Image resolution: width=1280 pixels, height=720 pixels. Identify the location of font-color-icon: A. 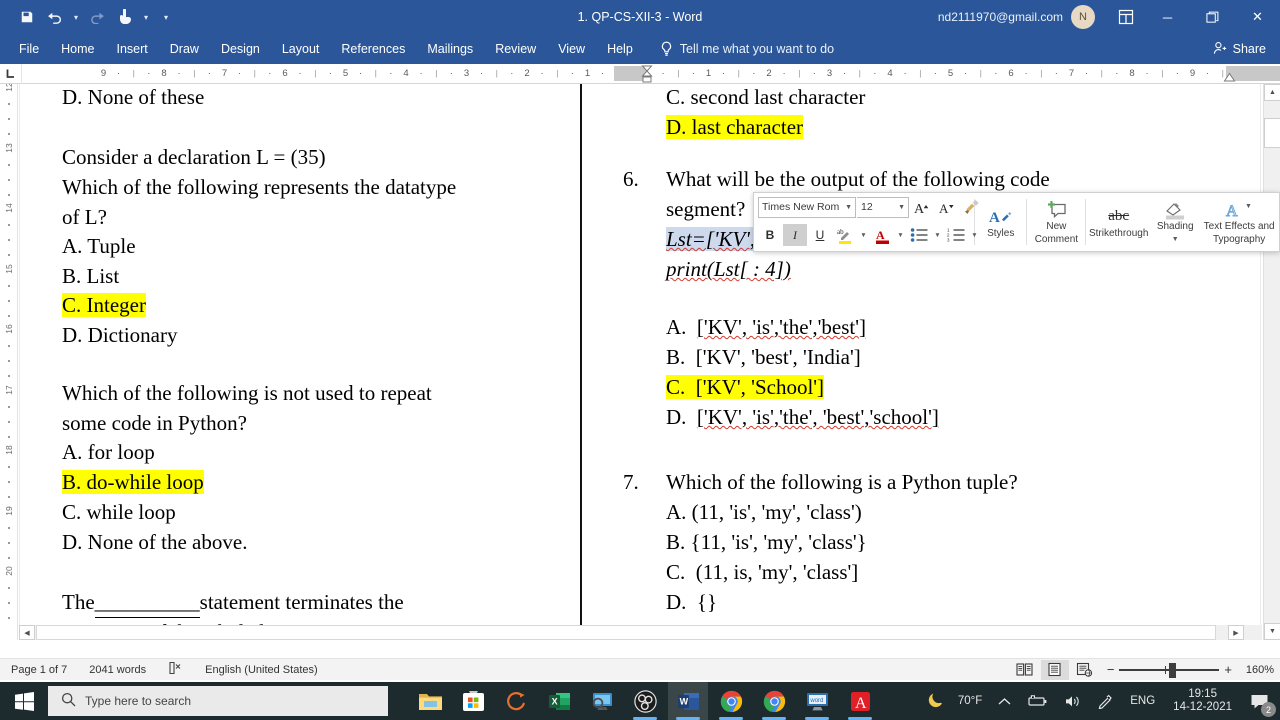
(882, 235).